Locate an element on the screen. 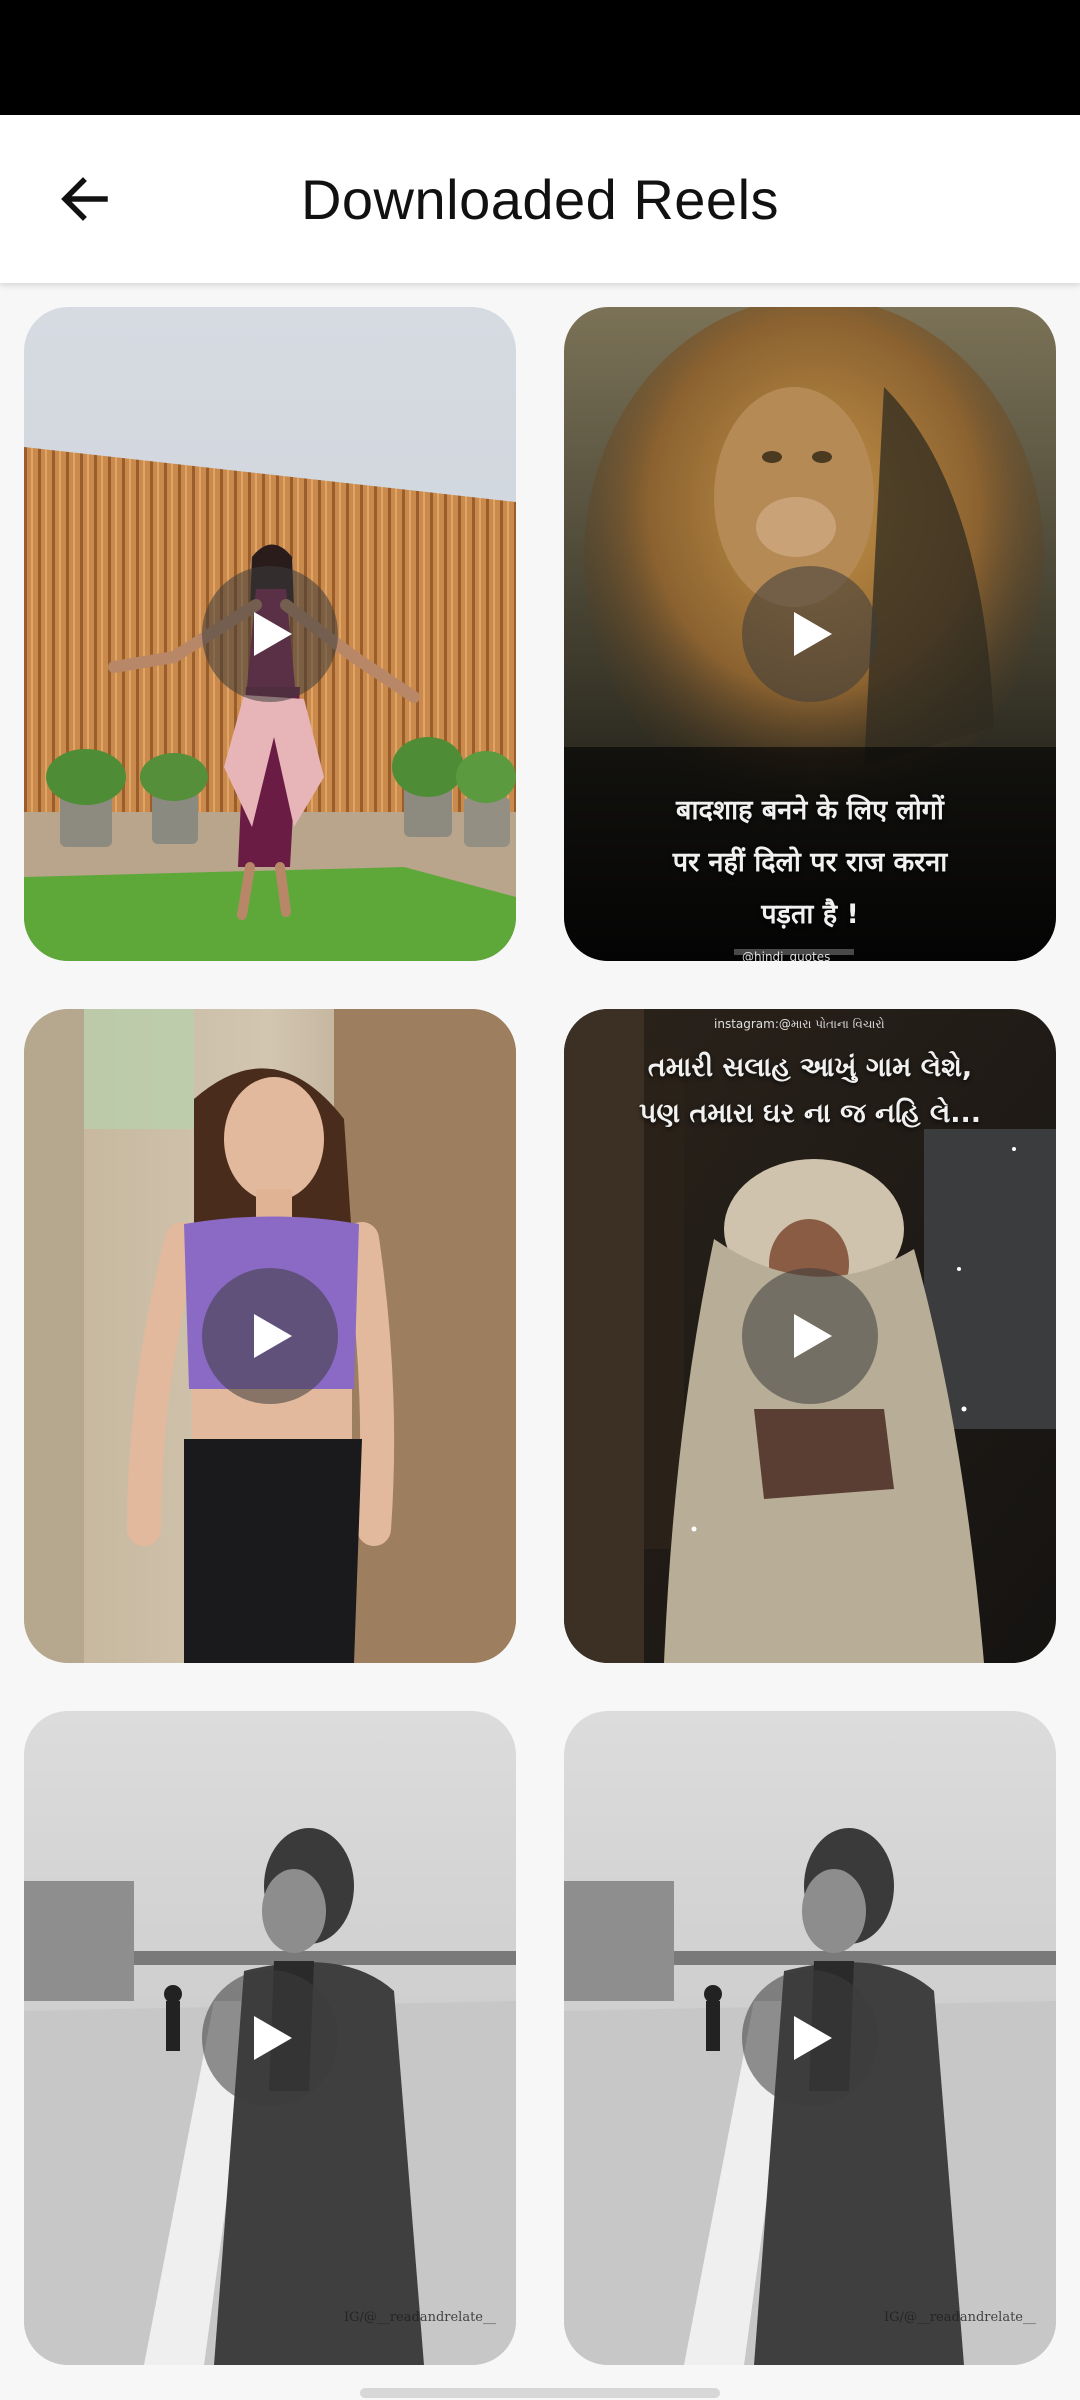  page-title: Downloaded Reels is located at coordinates (540, 199).